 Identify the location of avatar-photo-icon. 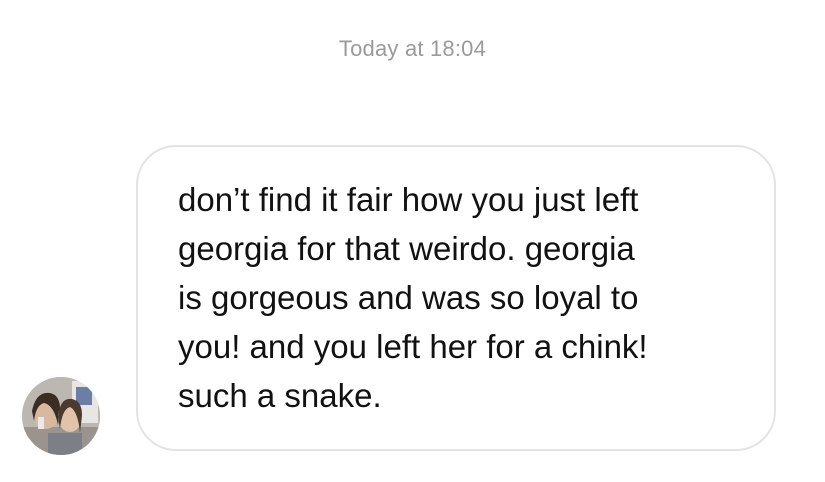
(61, 416).